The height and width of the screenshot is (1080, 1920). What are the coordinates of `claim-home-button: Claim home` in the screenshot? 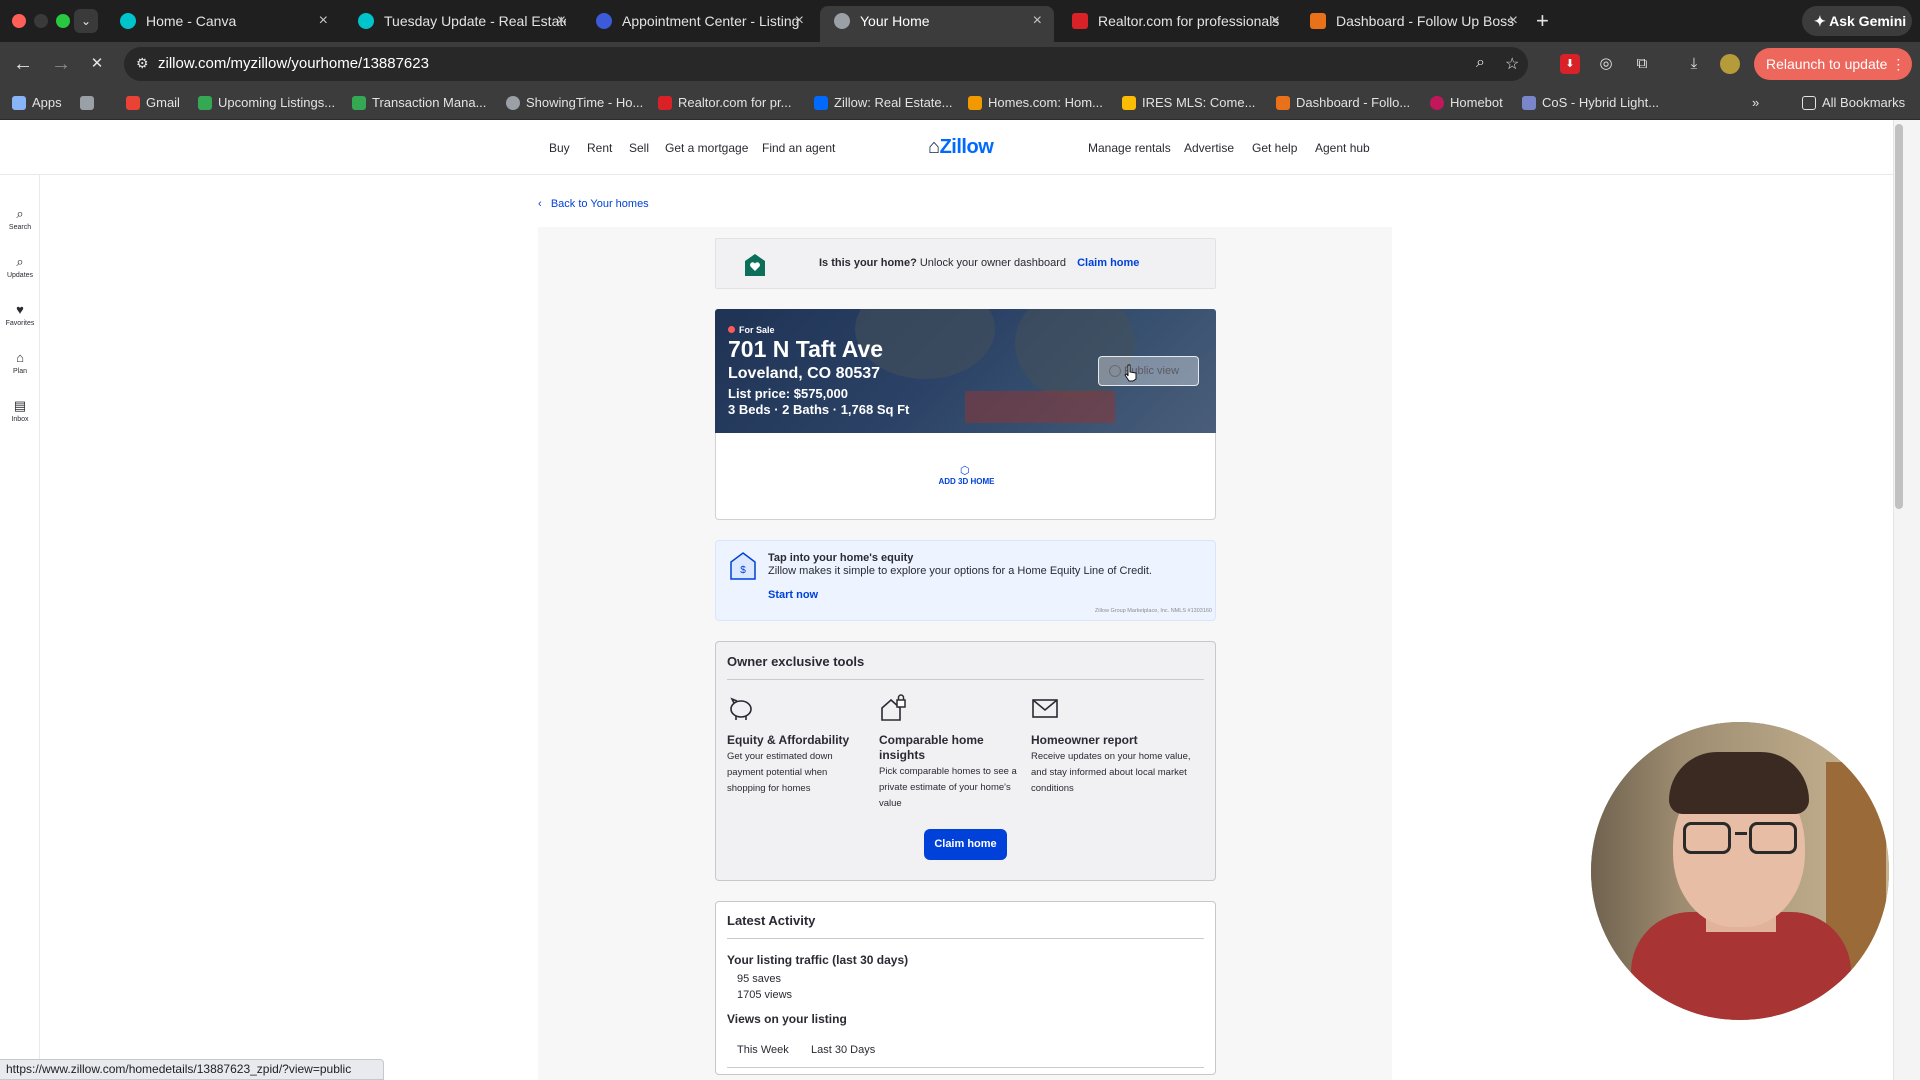 It's located at (965, 844).